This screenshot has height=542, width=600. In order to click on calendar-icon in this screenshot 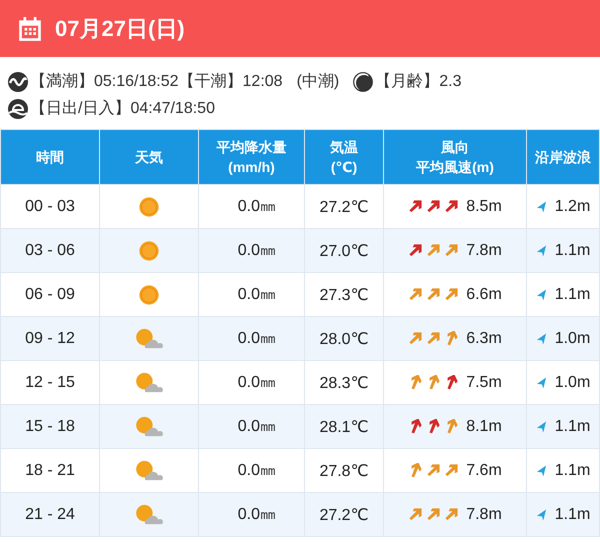, I will do `click(30, 29)`.